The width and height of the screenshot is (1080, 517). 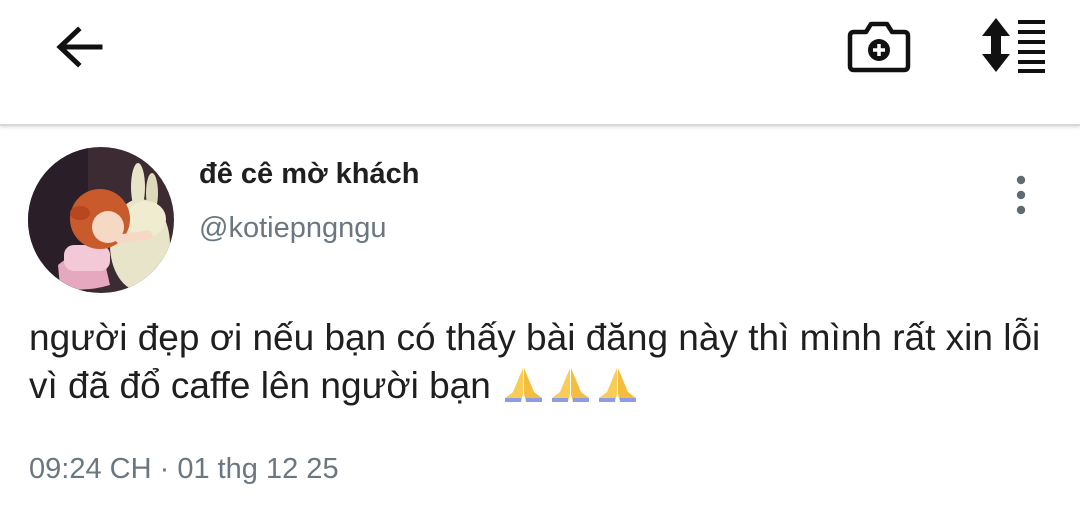 What do you see at coordinates (80, 47) in the screenshot?
I see `back-arrow-icon` at bounding box center [80, 47].